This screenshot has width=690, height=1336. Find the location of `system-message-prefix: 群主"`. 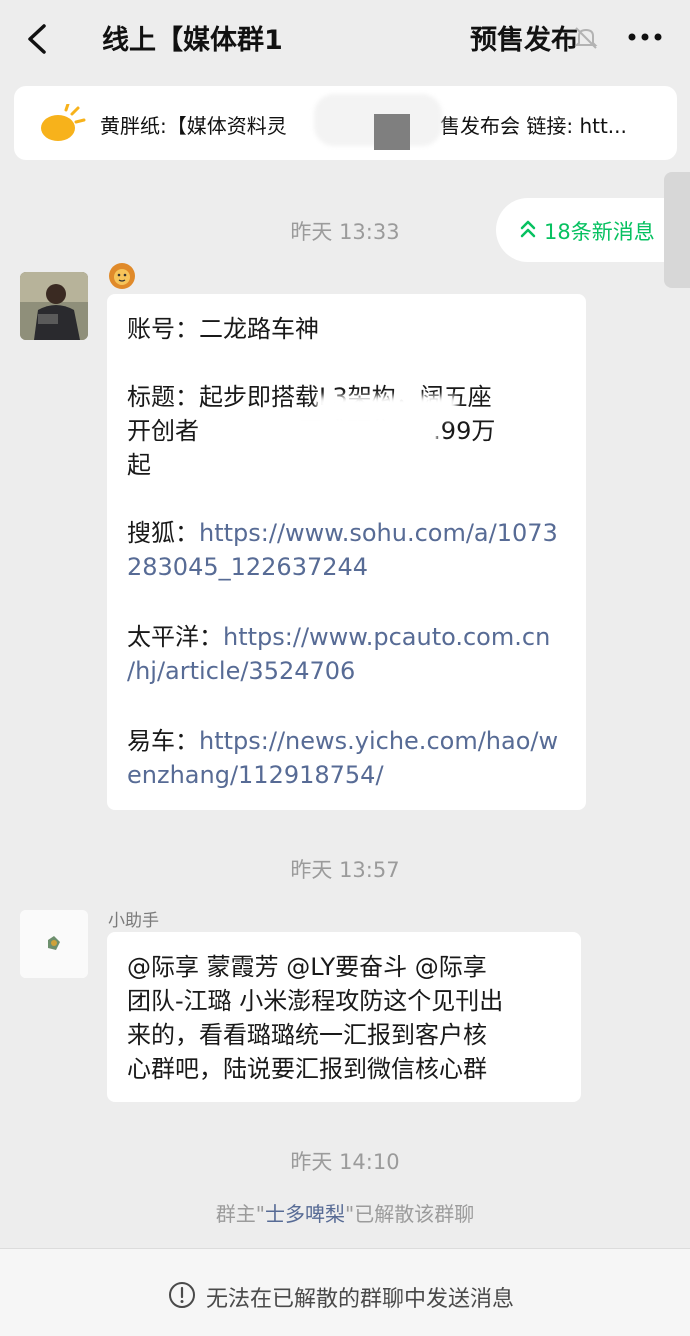

system-message-prefix: 群主" is located at coordinates (240, 1214).